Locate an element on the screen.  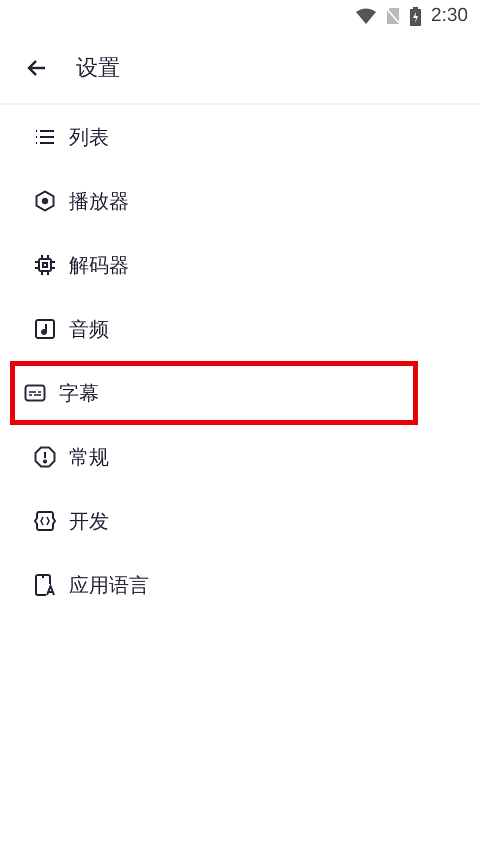
page-title: 设置 is located at coordinates (98, 68).